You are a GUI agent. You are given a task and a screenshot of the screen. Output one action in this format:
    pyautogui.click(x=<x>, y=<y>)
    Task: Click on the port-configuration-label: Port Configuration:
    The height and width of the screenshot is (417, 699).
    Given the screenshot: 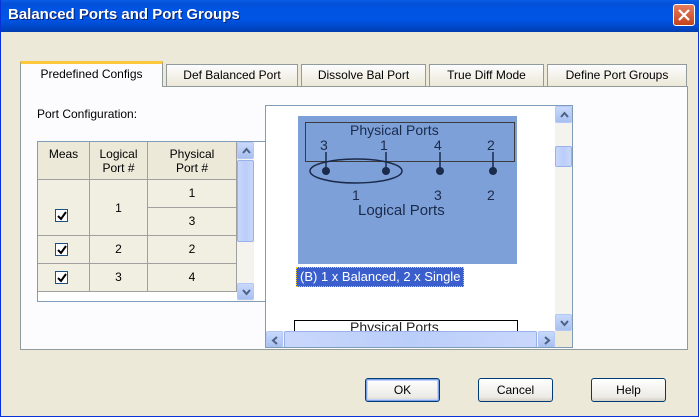 What is the action you would take?
    pyautogui.click(x=87, y=114)
    